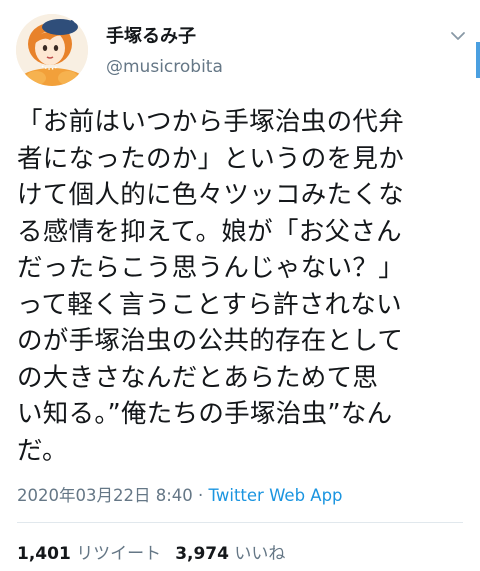  I want to click on user-handle: @musicrobita, so click(164, 67).